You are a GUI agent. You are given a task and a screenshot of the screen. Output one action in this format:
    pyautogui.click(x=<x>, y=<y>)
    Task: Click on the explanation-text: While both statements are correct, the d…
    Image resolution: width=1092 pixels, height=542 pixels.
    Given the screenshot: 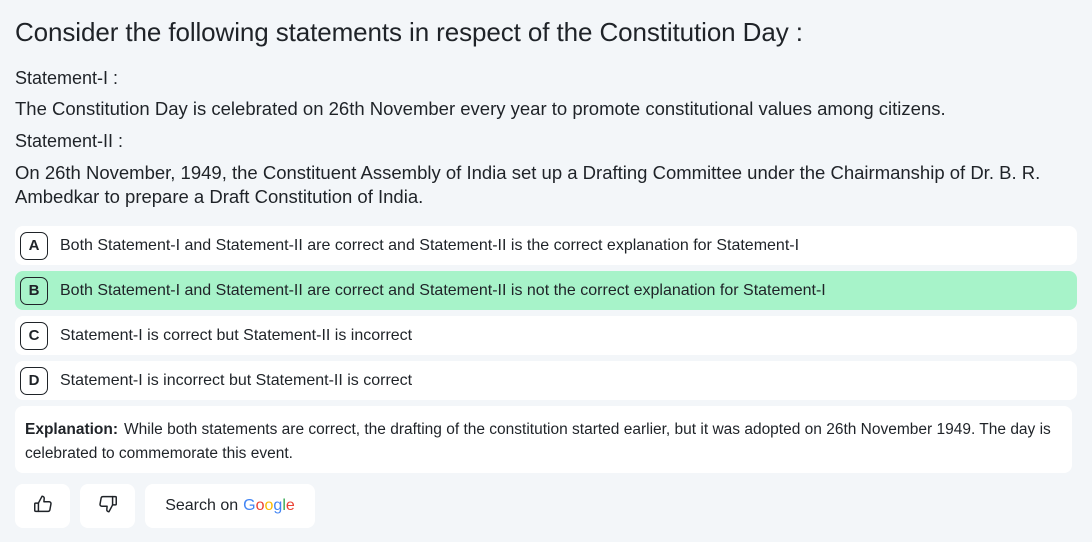 What is the action you would take?
    pyautogui.click(x=538, y=441)
    